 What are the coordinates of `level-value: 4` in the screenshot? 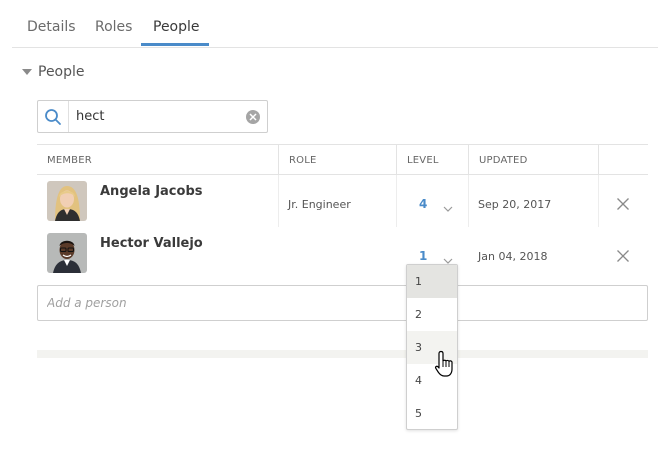 It's located at (423, 204).